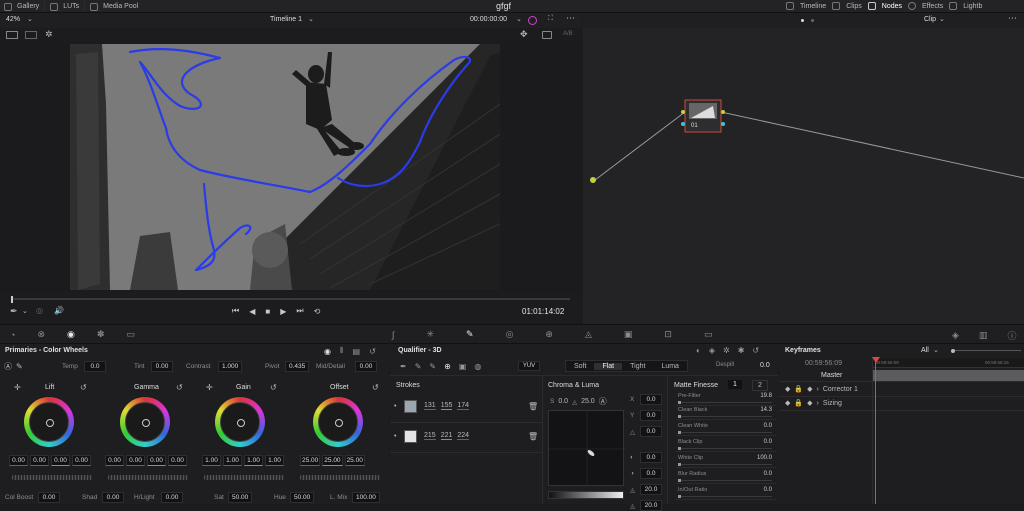  I want to click on highlight-toggle-icon: ▣, so click(463, 366).